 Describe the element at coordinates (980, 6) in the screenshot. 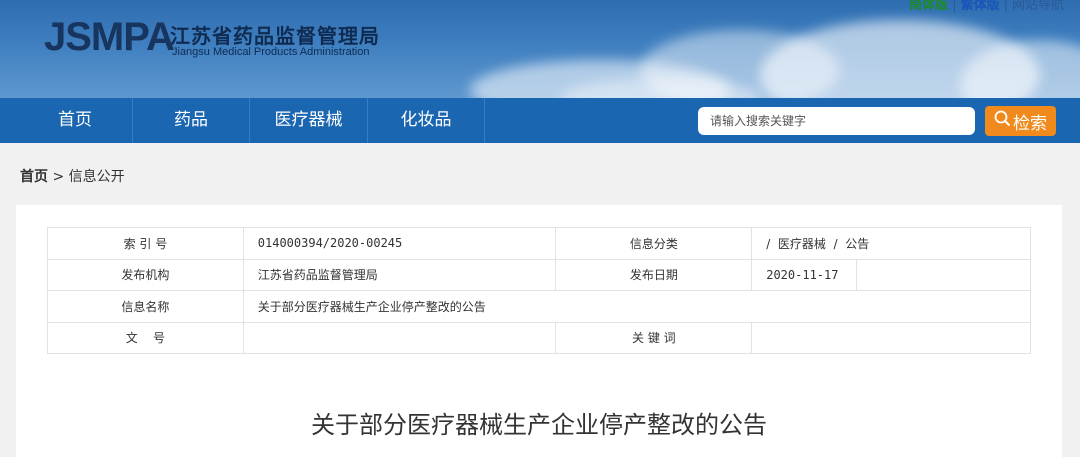

I see `link-traditional: 繁体版` at that location.